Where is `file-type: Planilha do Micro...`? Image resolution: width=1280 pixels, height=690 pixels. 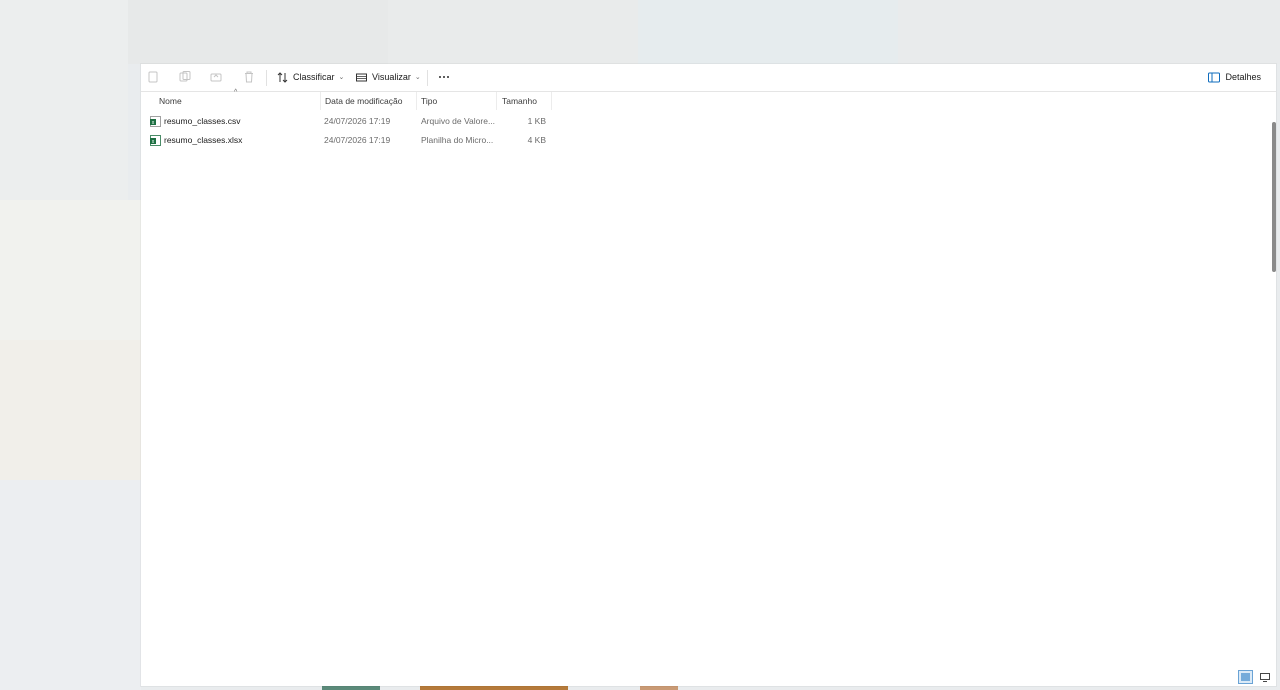 file-type: Planilha do Micro... is located at coordinates (457, 140).